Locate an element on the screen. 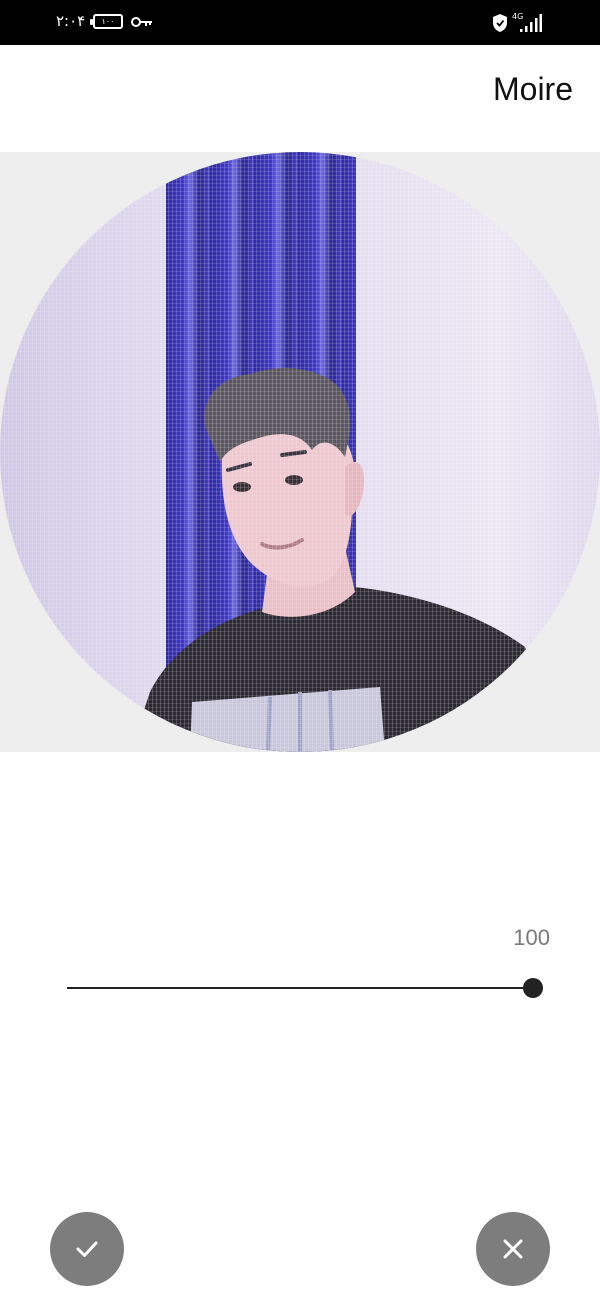 The height and width of the screenshot is (1300, 600). slider-value: 100 is located at coordinates (531, 937).